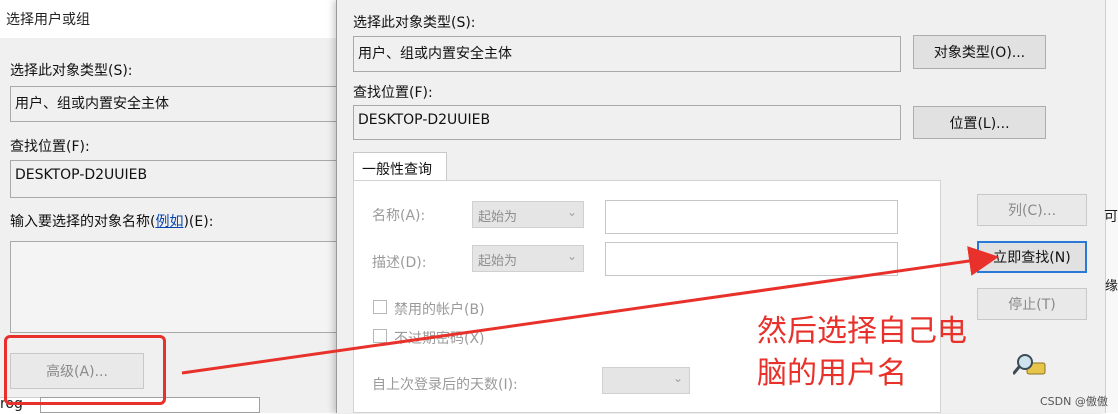 Image resolution: width=1118 pixels, height=414 pixels. What do you see at coordinates (832, 373) in the screenshot?
I see `annotation-text-line2: 脑的用户名` at bounding box center [832, 373].